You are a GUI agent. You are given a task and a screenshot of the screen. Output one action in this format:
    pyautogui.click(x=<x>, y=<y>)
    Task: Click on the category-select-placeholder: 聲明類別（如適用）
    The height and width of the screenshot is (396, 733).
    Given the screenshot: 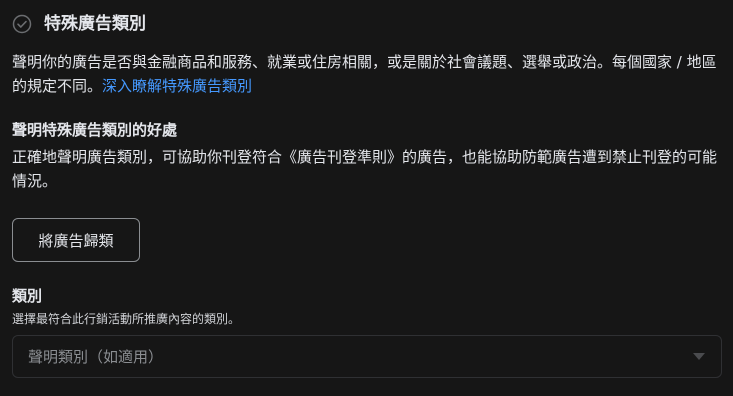 What is the action you would take?
    pyautogui.click(x=96, y=357)
    